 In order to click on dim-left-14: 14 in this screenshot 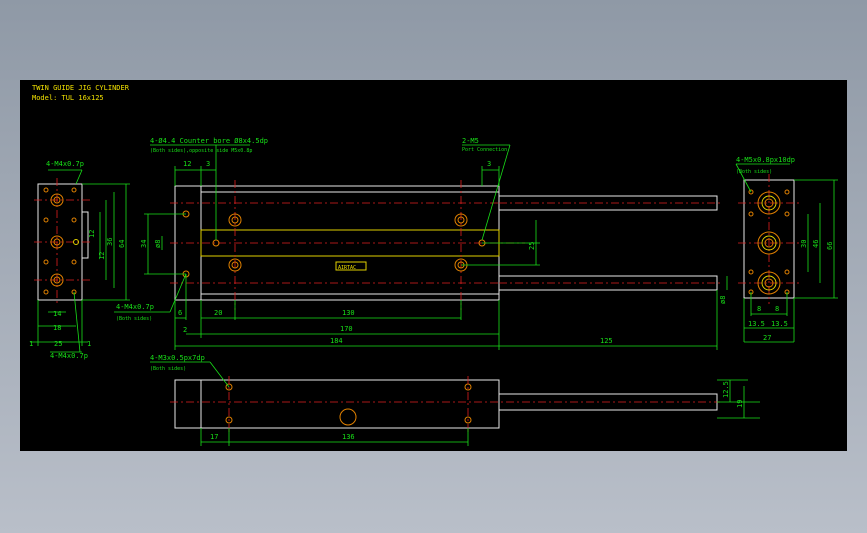, I will do `click(57, 314)`.